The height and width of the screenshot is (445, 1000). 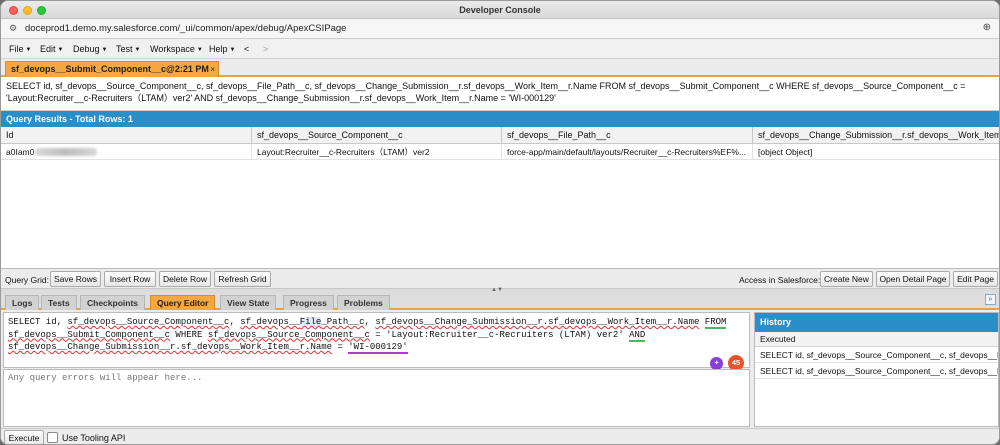 I want to click on save-rows-button: Save Rows, so click(x=75, y=279).